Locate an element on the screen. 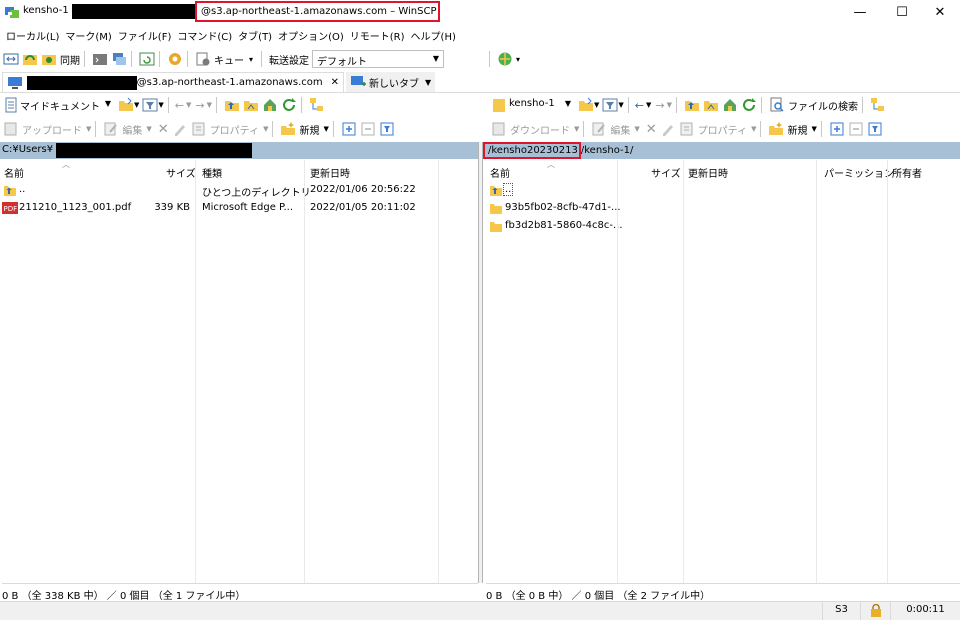 This screenshot has height=620, width=960. find-files-button: ファイルの検索 is located at coordinates (823, 105).